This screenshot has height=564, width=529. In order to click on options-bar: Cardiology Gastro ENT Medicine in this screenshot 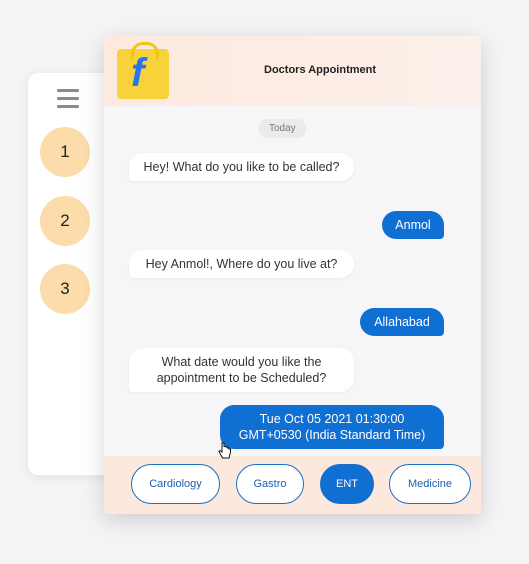, I will do `click(292, 485)`.